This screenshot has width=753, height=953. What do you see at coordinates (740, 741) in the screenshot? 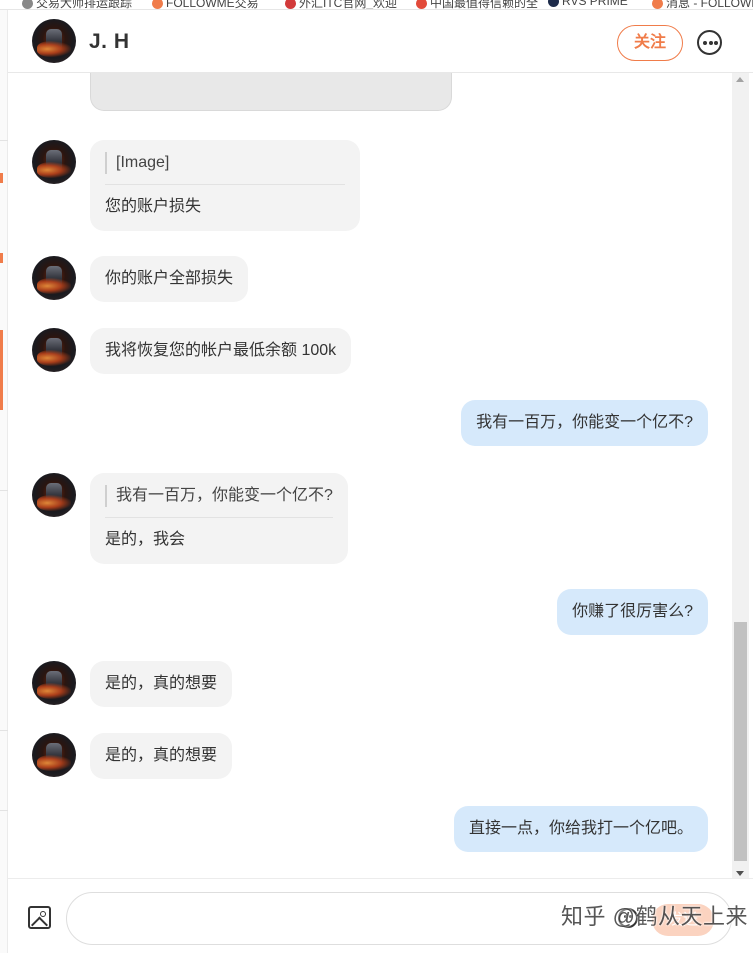
I see `scroll-thumb` at bounding box center [740, 741].